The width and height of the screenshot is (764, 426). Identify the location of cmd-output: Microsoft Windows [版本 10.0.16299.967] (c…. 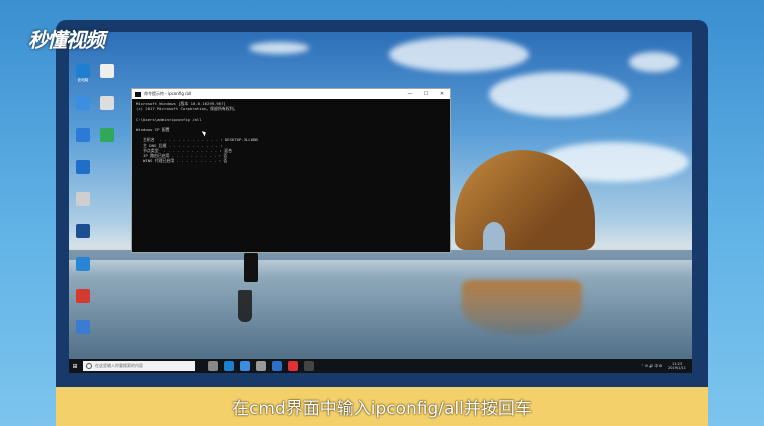
(291, 132).